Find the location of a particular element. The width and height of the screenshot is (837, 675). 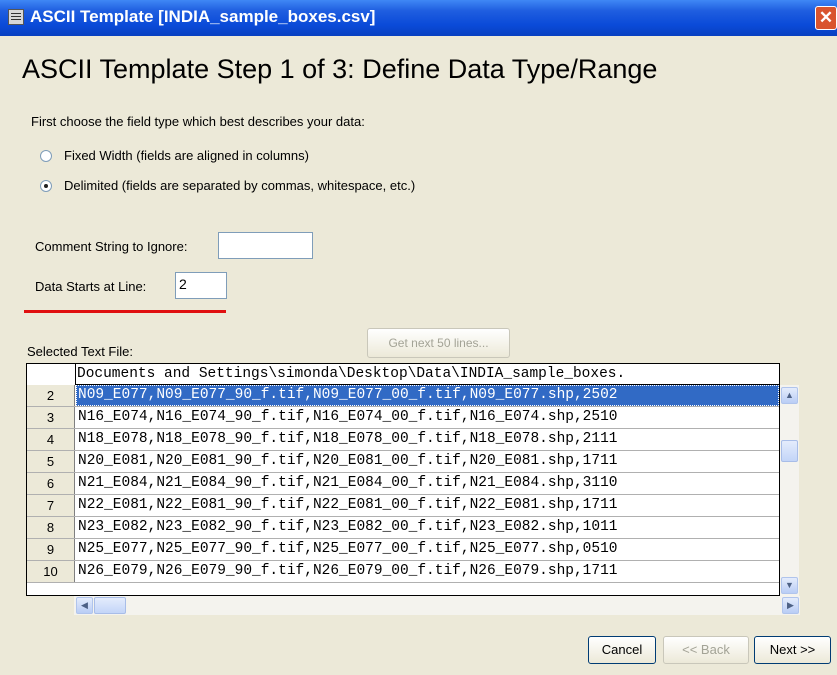

scroll-left-icon: ◀ is located at coordinates (84, 605).